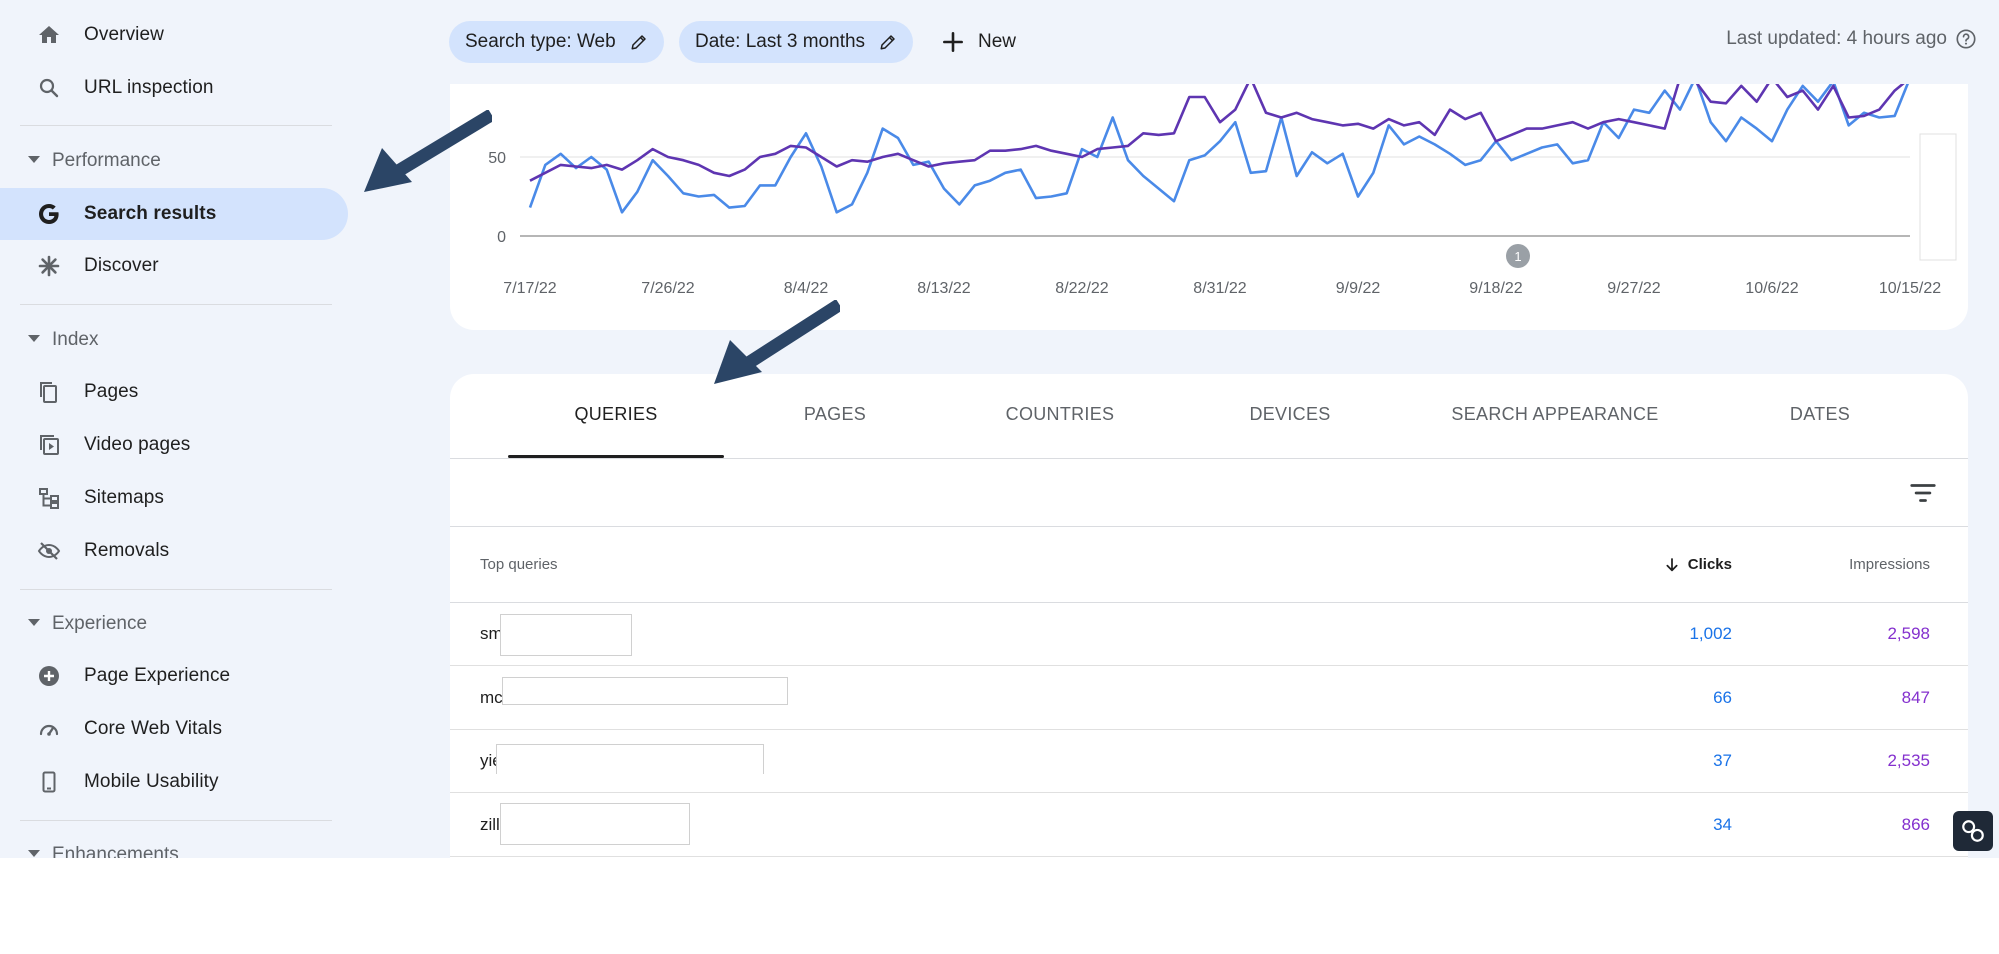 The image size is (1999, 954). I want to click on date-range-chip: Date: Last 3 months, so click(796, 42).